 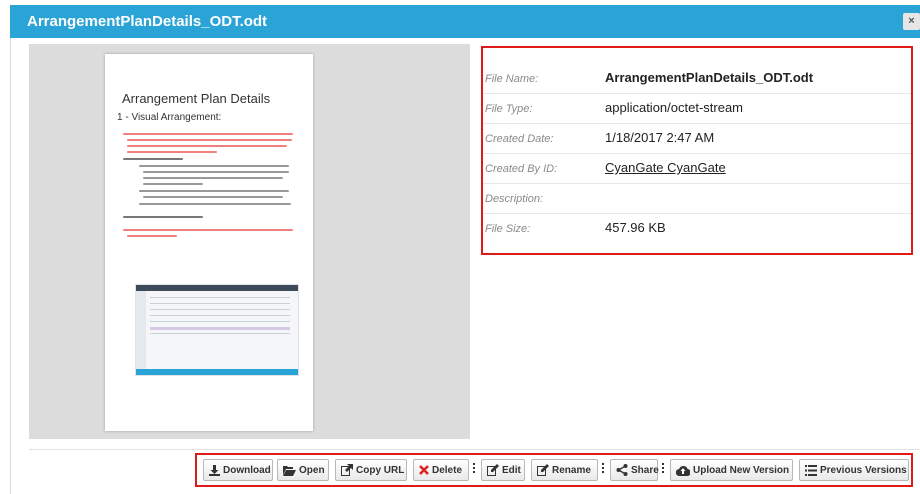 What do you see at coordinates (493, 470) in the screenshot?
I see `edit-icon` at bounding box center [493, 470].